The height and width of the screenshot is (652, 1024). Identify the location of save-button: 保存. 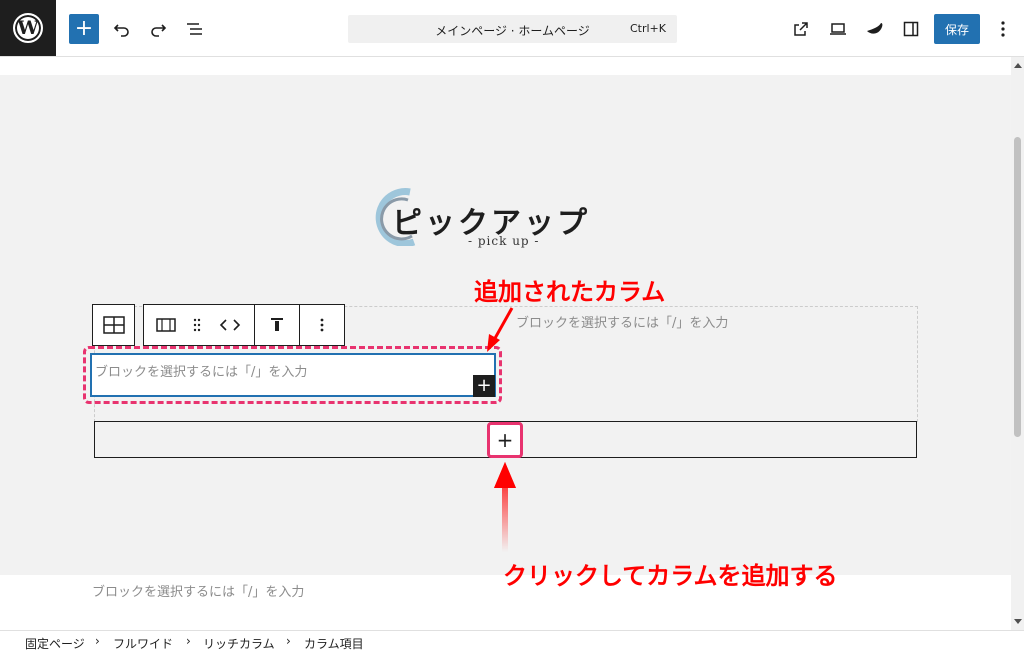
(957, 29).